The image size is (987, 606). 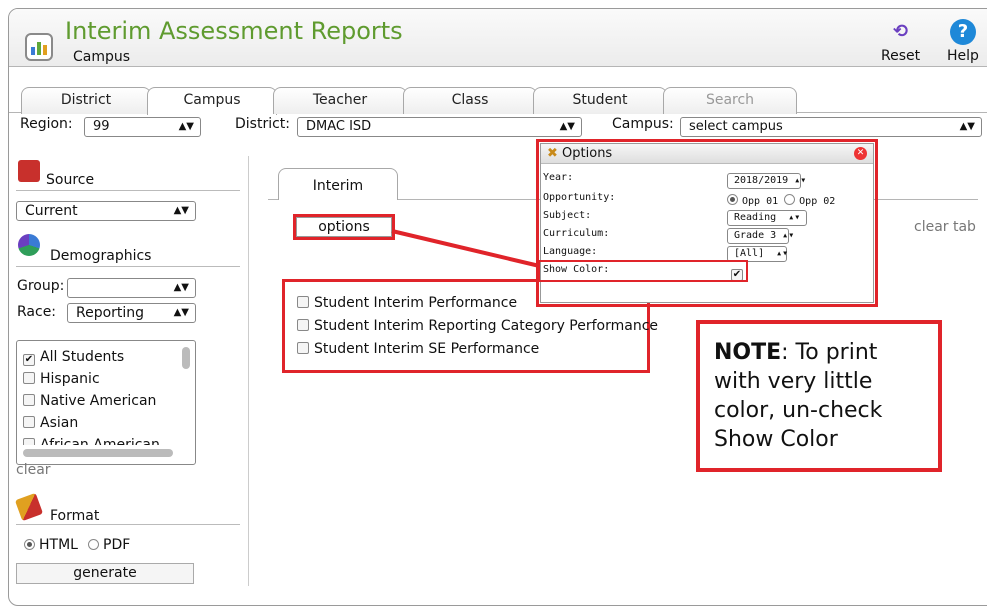 I want to click on language-label: Language:, so click(x=570, y=251).